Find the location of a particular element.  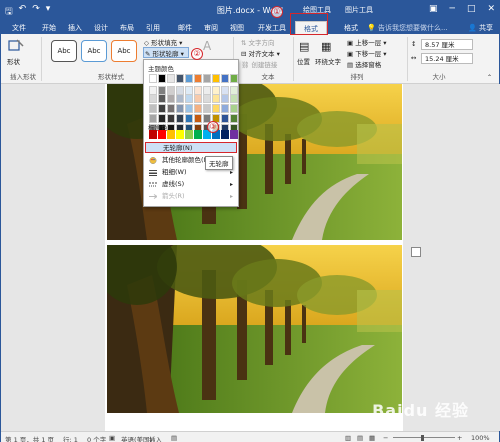

status-macro-icon: ▤ is located at coordinates (174, 438).